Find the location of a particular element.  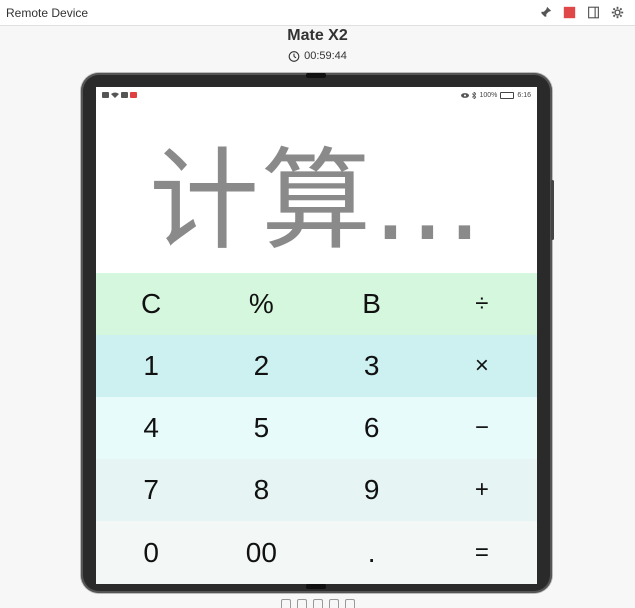

window-title: Remote Device is located at coordinates (47, 12).